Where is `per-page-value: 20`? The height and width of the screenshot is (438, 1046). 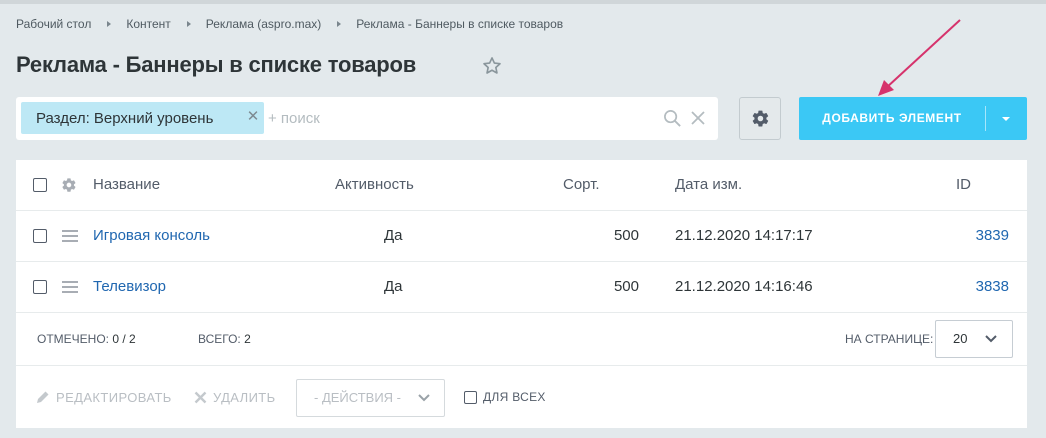 per-page-value: 20 is located at coordinates (960, 338).